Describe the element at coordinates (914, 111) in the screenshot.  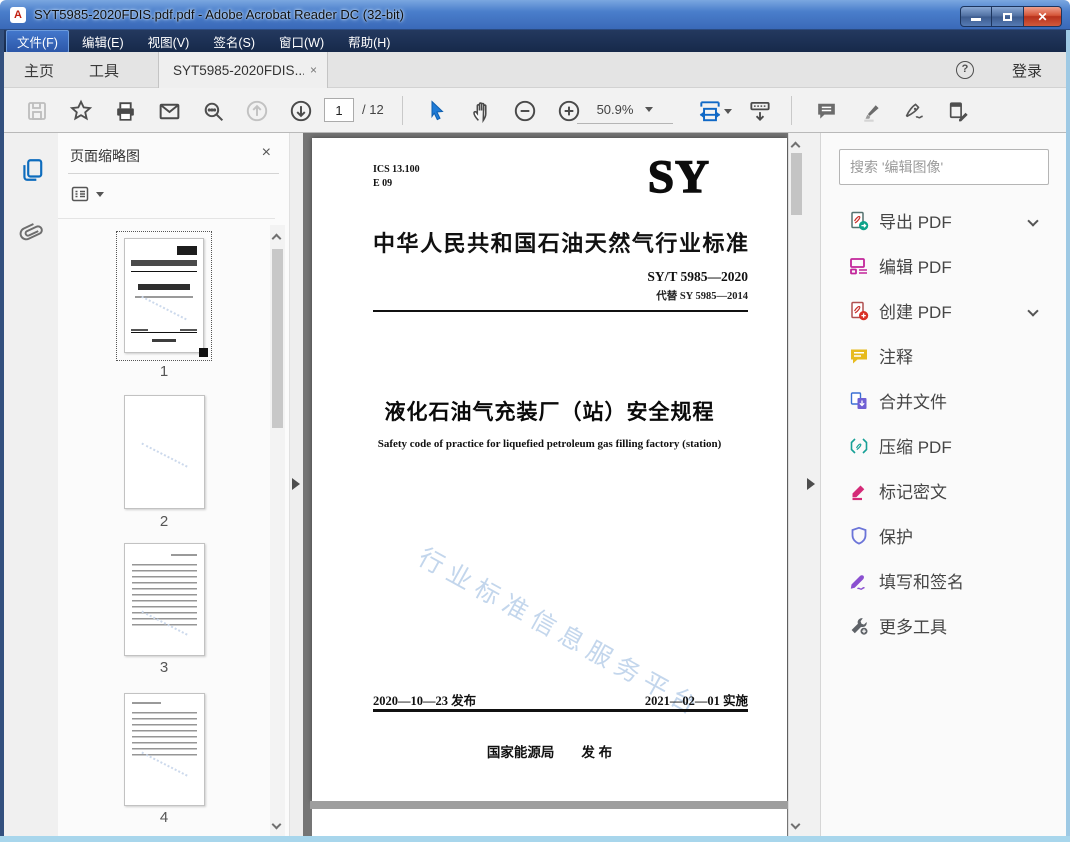
I see `sign-tool-icon` at that location.